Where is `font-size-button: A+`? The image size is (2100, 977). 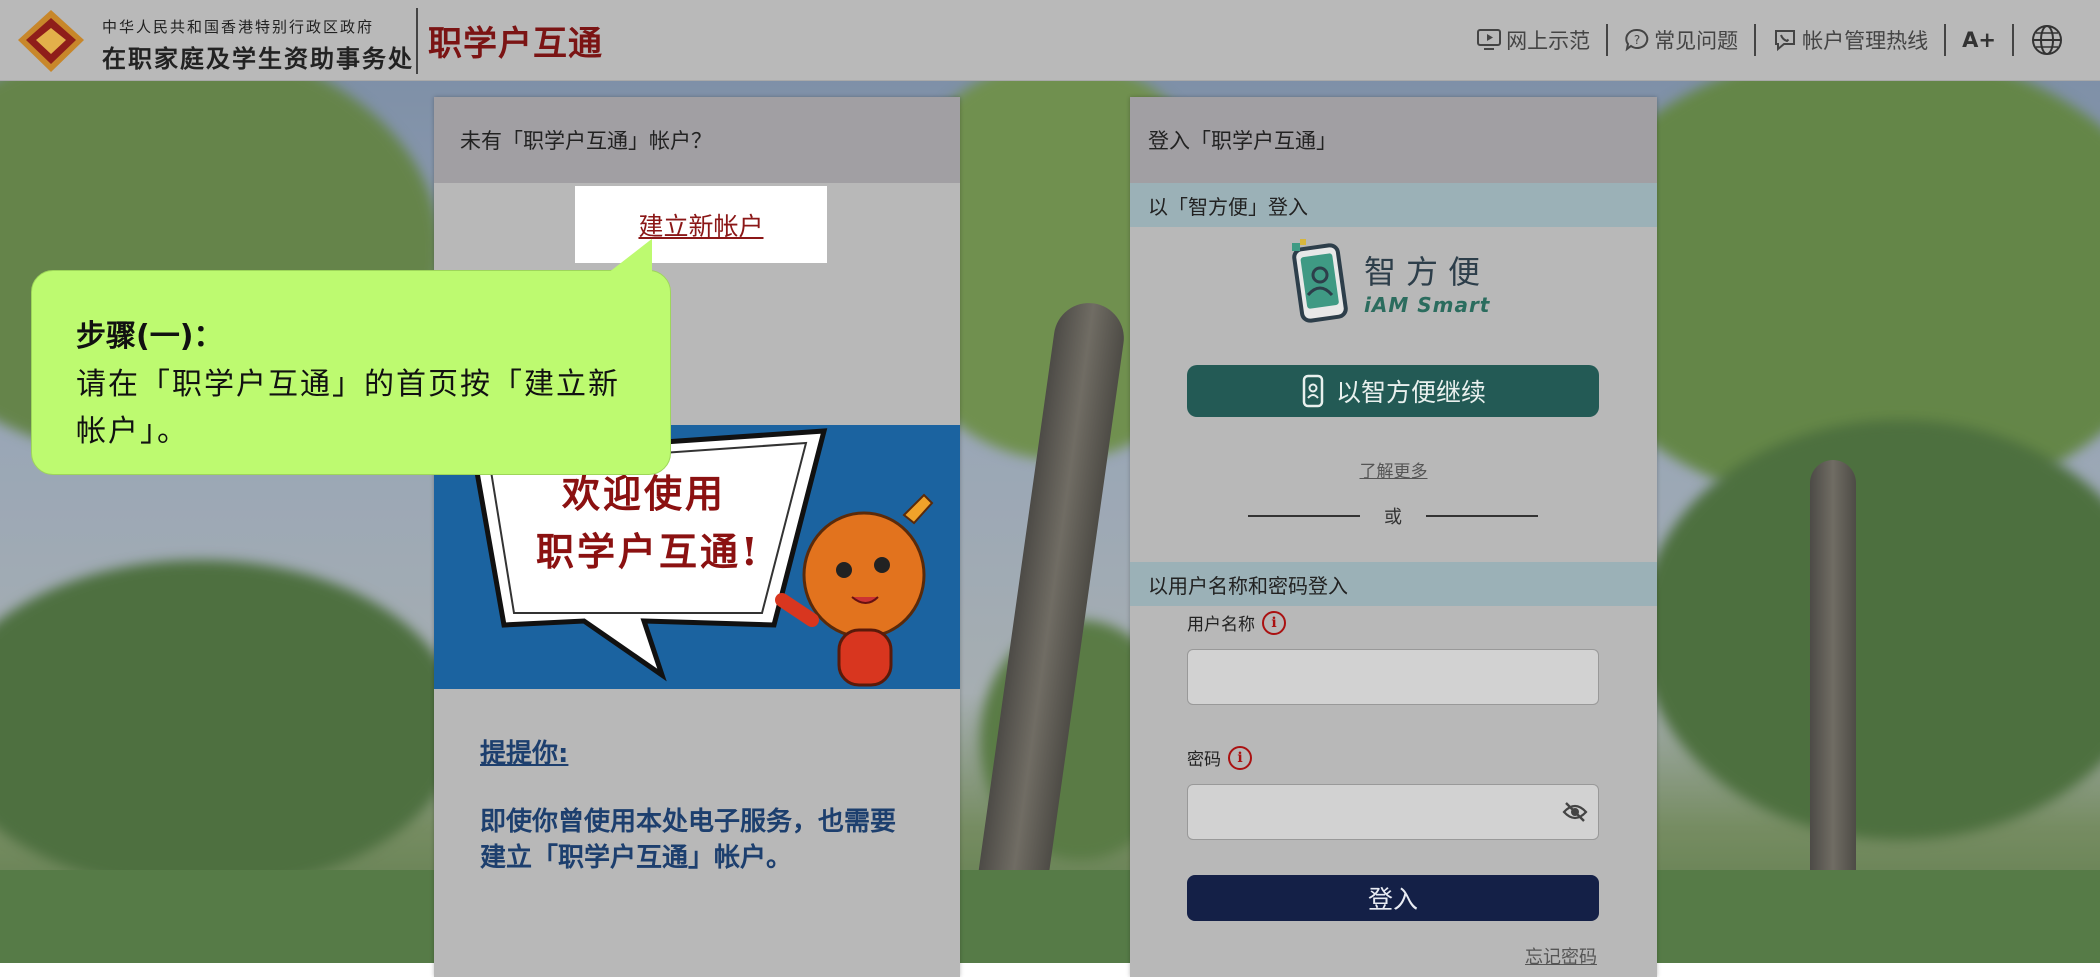
font-size-button: A+ is located at coordinates (1979, 40).